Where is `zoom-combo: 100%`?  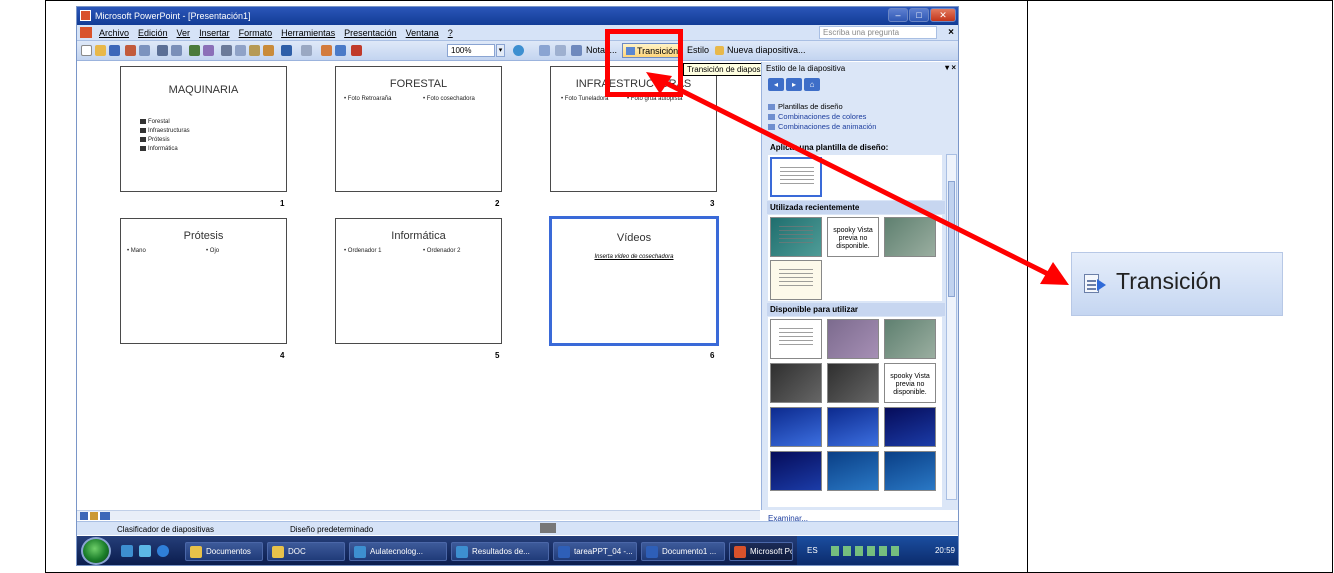 zoom-combo: 100% is located at coordinates (471, 50).